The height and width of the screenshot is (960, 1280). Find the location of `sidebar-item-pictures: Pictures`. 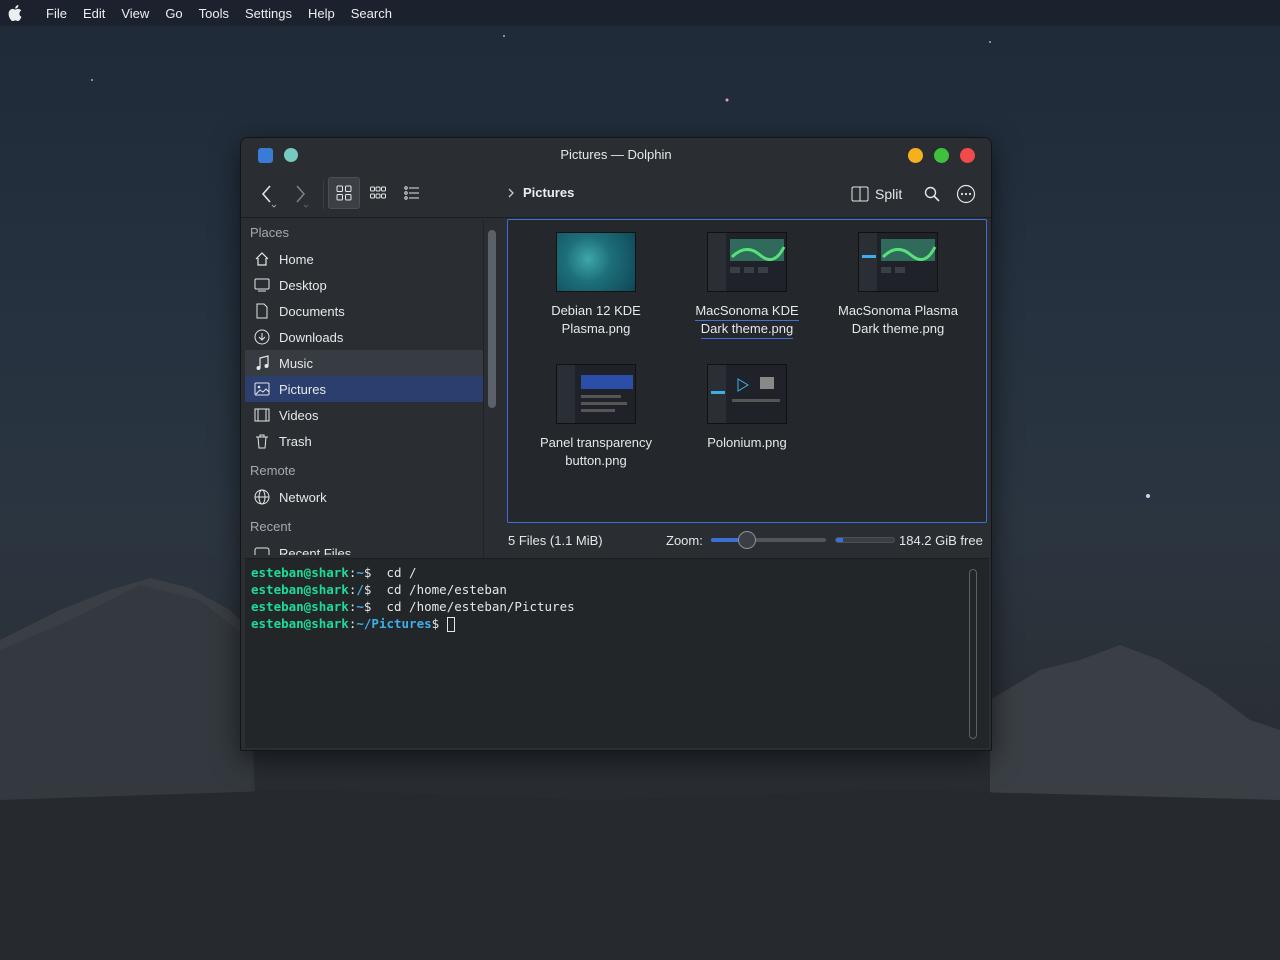

sidebar-item-pictures: Pictures is located at coordinates (364, 389).